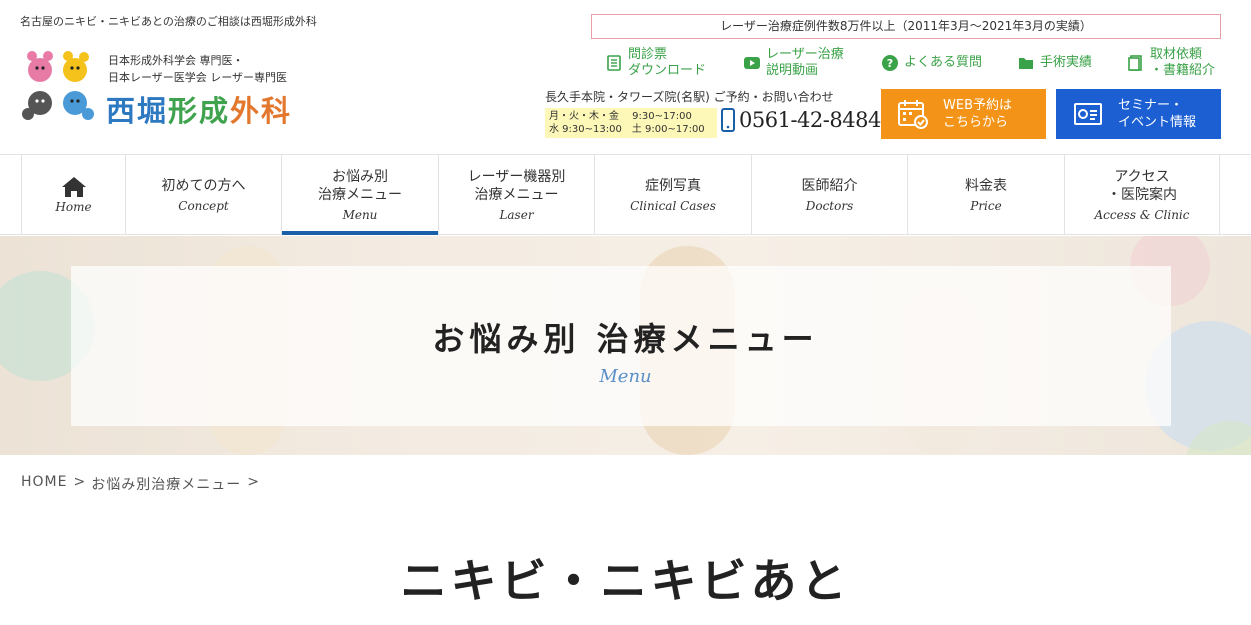 Image resolution: width=1251 pixels, height=625 pixels. Describe the element at coordinates (1055, 63) in the screenshot. I see `surgery-record-link: 手術実績` at that location.